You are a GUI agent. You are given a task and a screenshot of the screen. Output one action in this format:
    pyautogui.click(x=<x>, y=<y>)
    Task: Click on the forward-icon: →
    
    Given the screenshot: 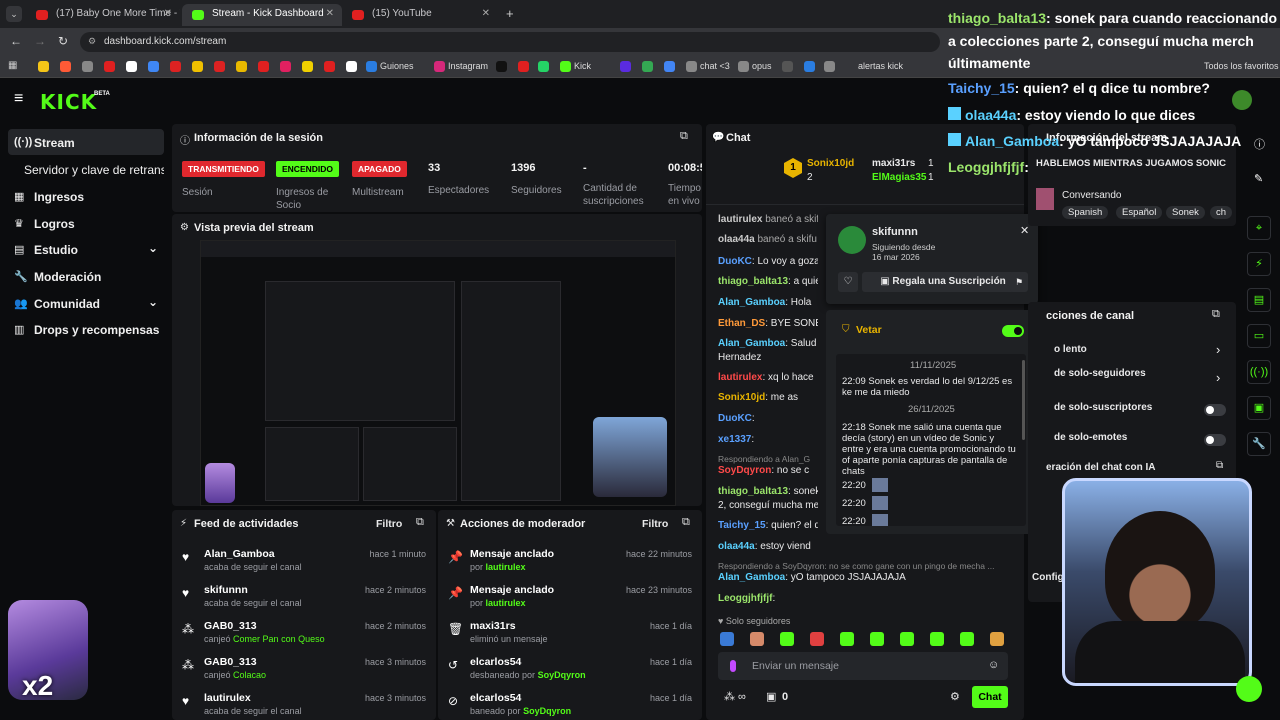 What is the action you would take?
    pyautogui.click(x=40, y=41)
    